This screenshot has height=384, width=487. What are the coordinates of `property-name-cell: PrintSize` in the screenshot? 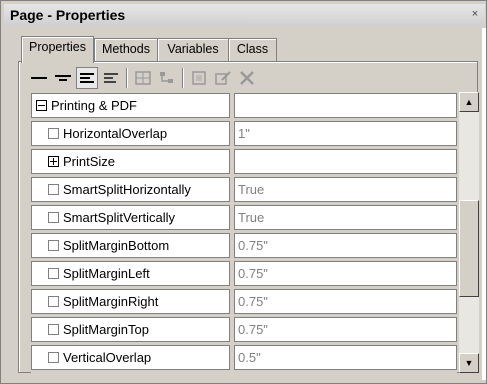 It's located at (130, 161).